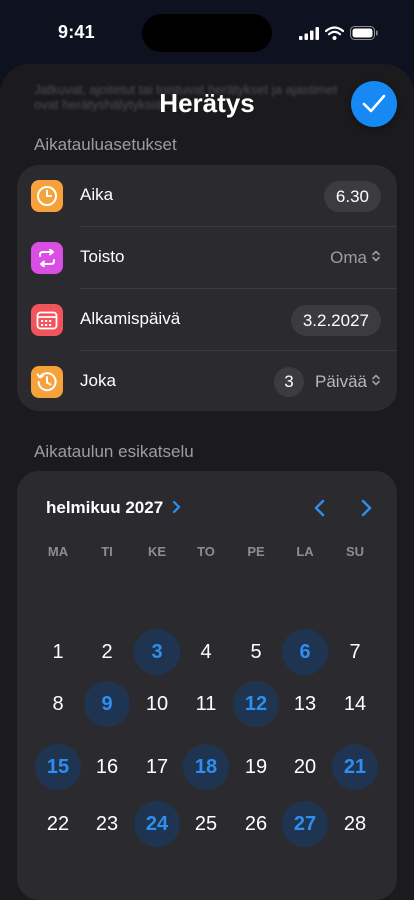 The image size is (414, 900). I want to click on calendar-day: 26, so click(256, 824).